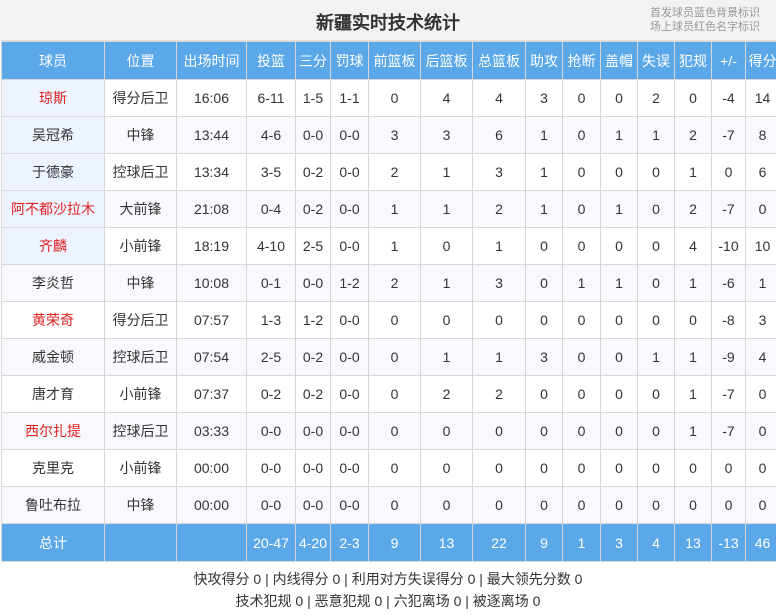 The width and height of the screenshot is (776, 616). I want to click on player-name: 琼斯, so click(53, 98).